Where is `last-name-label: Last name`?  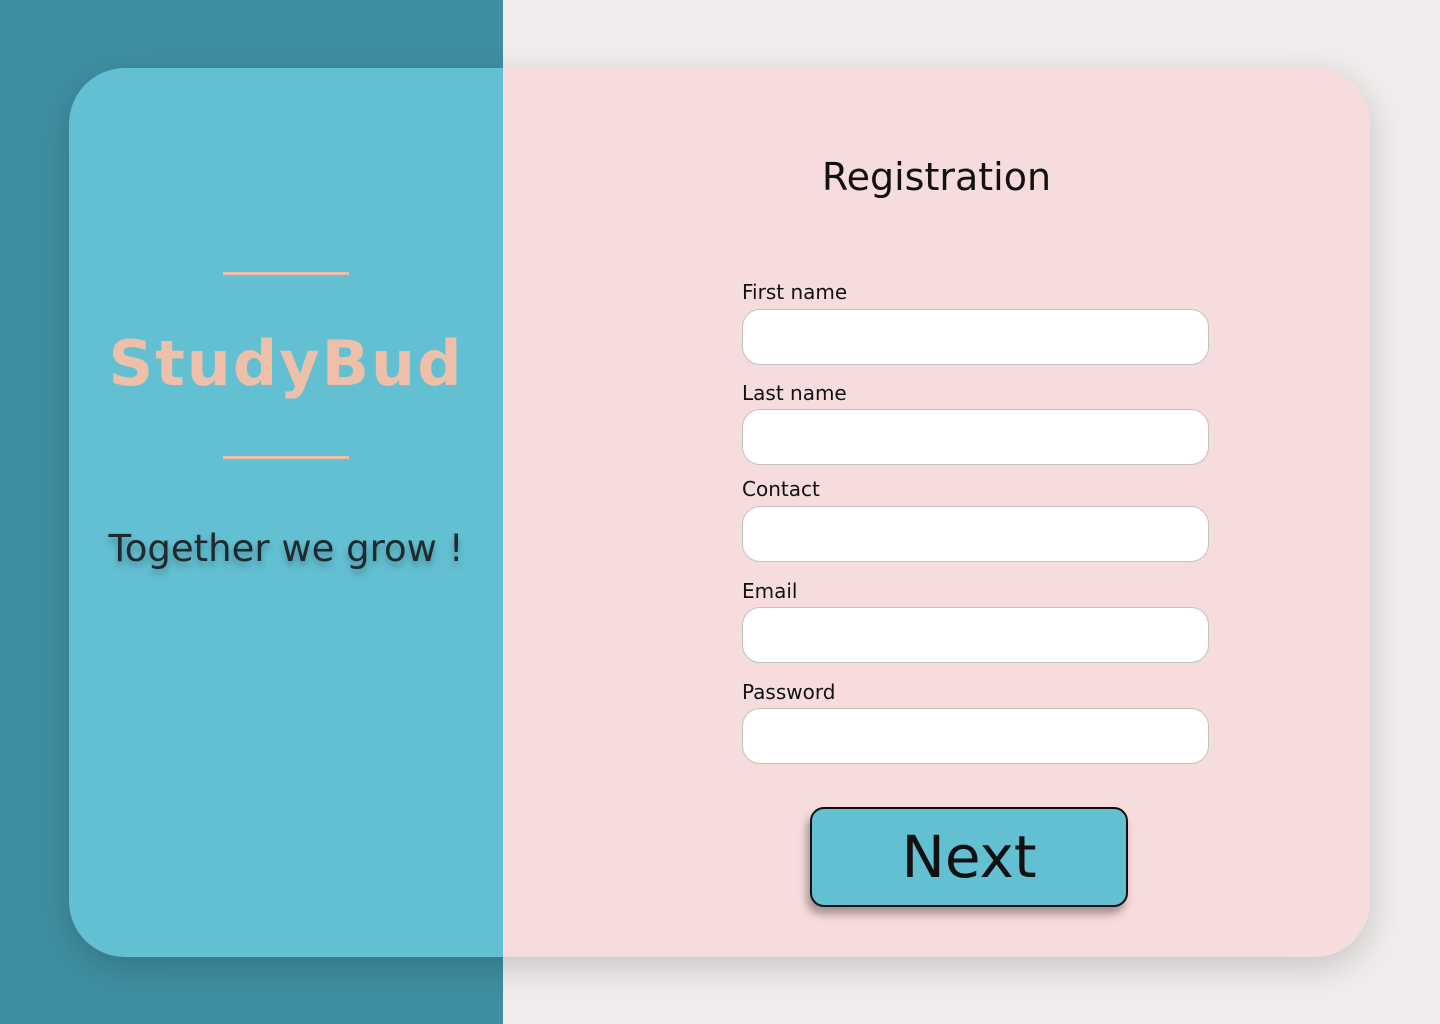
last-name-label: Last name is located at coordinates (794, 393).